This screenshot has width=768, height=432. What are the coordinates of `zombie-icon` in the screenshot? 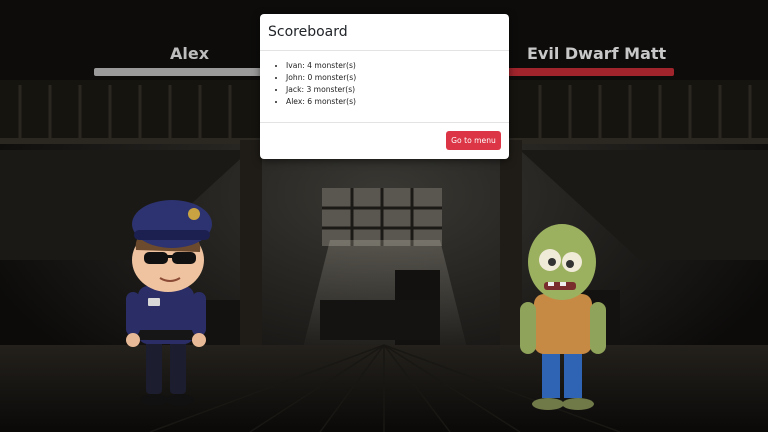 It's located at (562, 317).